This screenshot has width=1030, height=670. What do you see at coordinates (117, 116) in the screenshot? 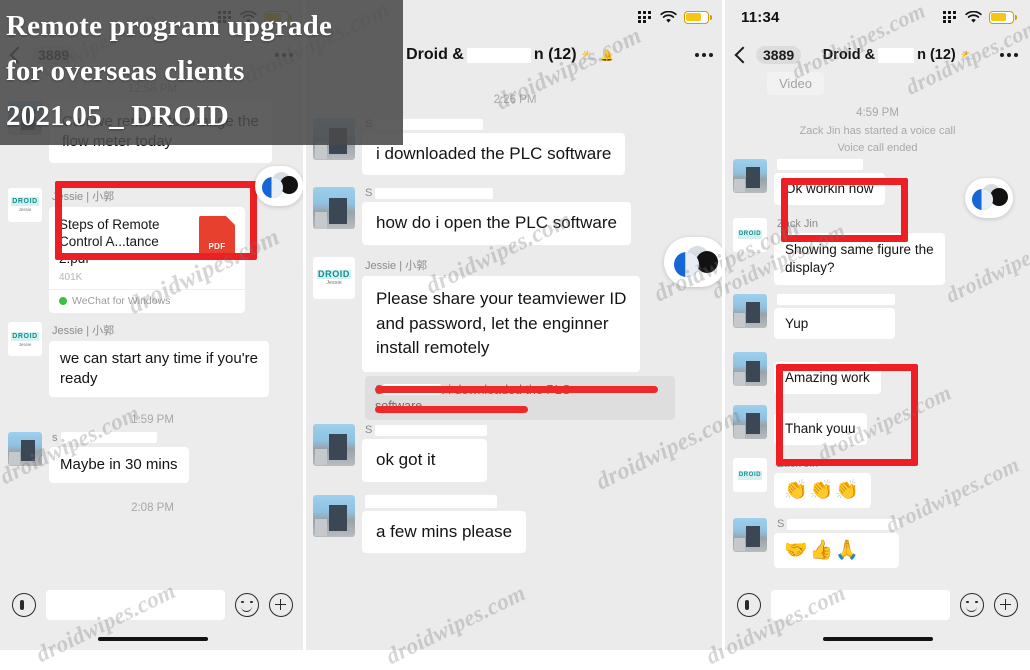
I see `title-line-3: 2021.05 _ DROID` at bounding box center [117, 116].